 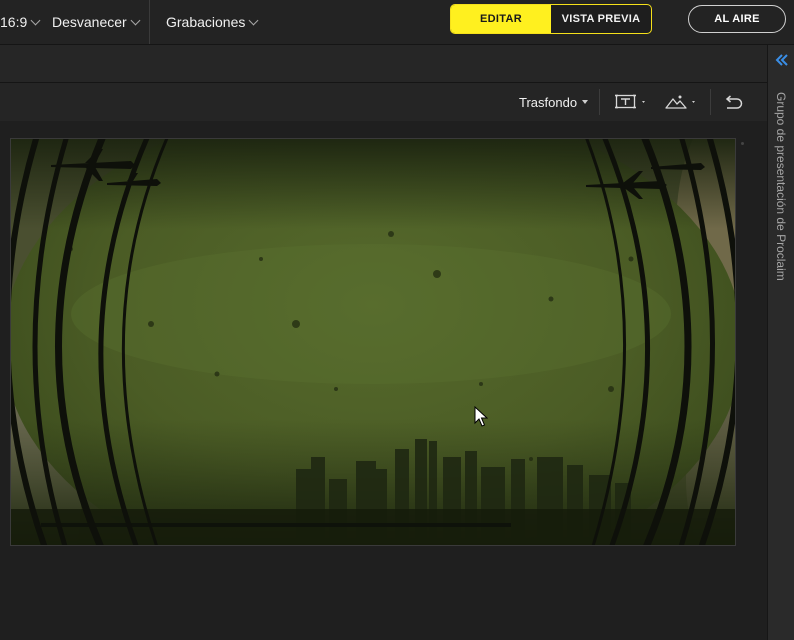 I want to click on caret-down-icon, so click(x=585, y=102).